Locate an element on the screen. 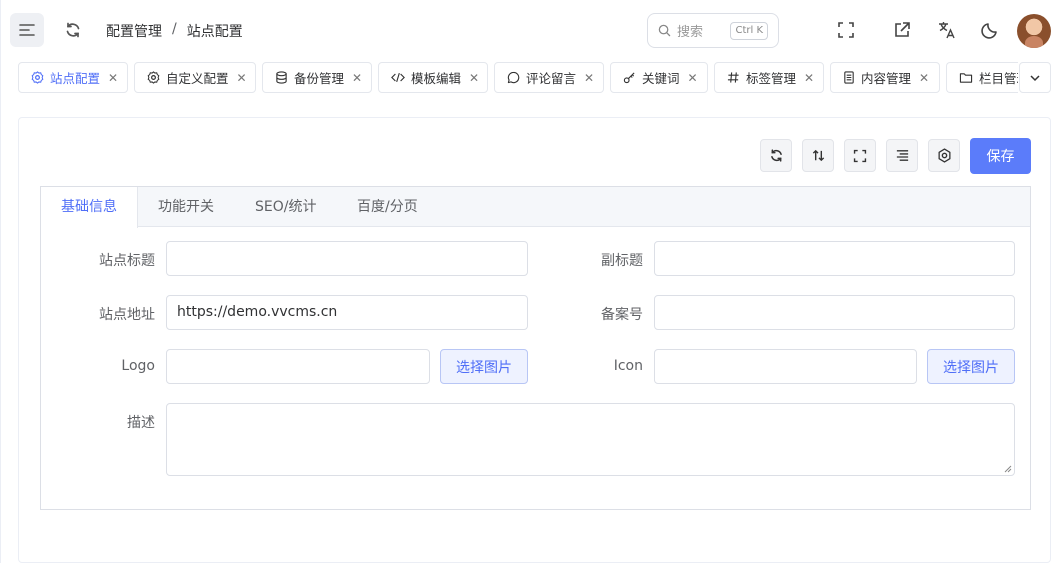 The height and width of the screenshot is (563, 1052). tab-label: 内容管理 is located at coordinates (886, 78).